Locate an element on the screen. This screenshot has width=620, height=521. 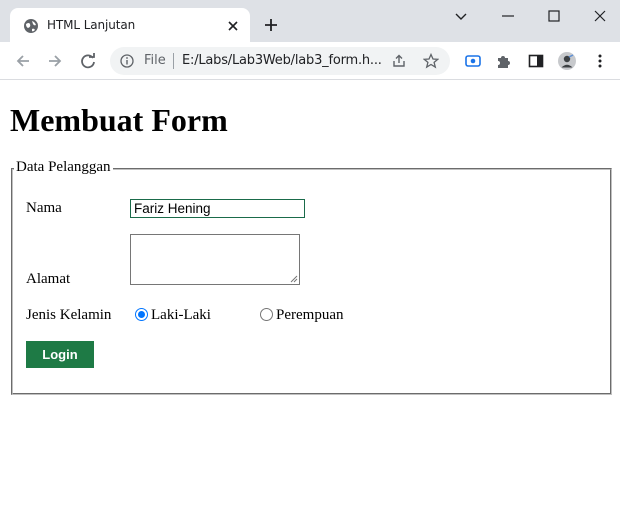
gender-radio-male is located at coordinates (141, 314).